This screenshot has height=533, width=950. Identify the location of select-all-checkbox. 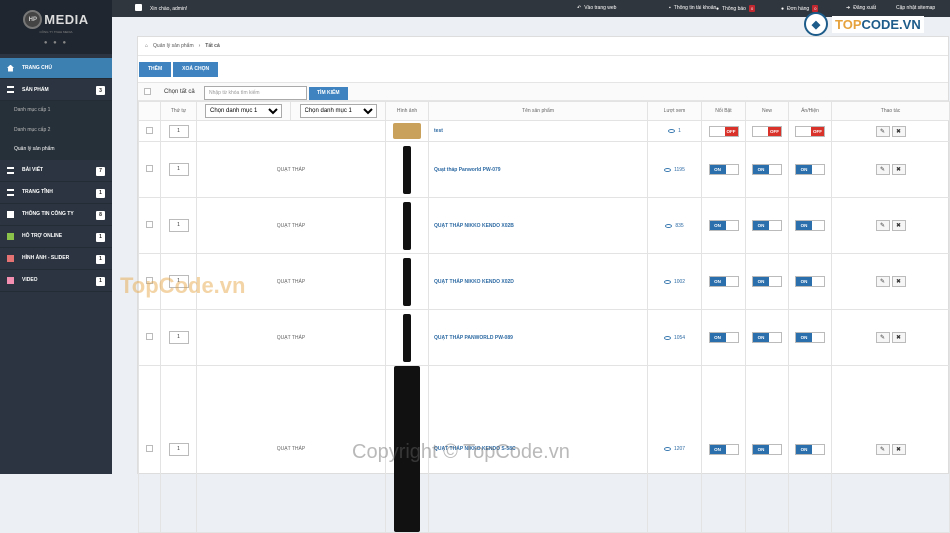
(147, 91).